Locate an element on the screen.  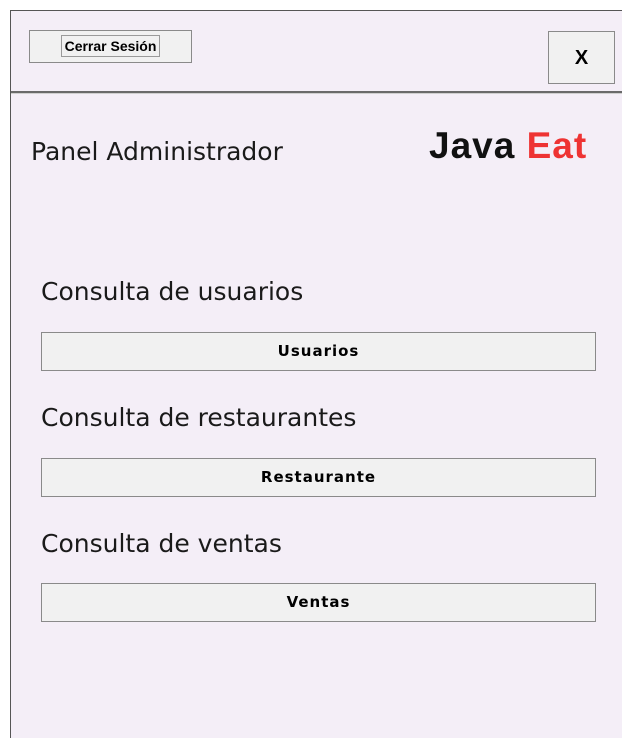
close-button: X is located at coordinates (581, 57).